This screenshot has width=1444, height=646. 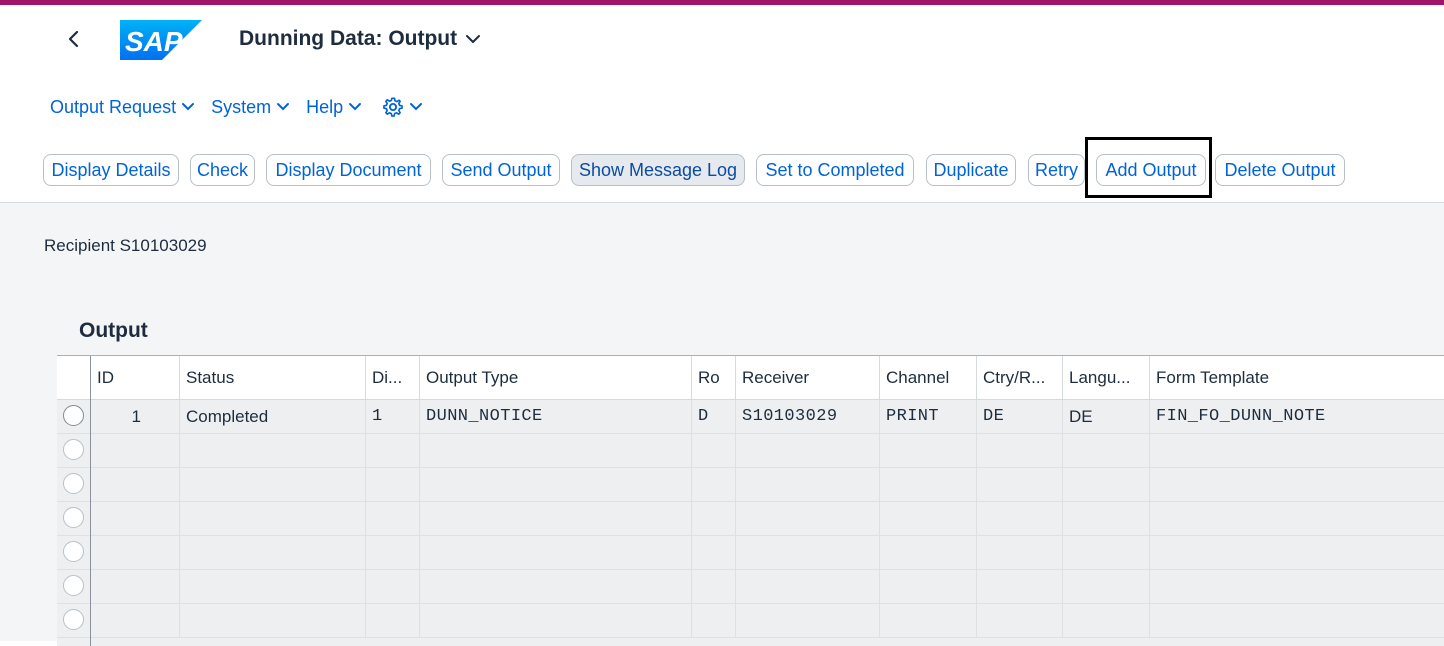 What do you see at coordinates (241, 106) in the screenshot?
I see `menu-label: System` at bounding box center [241, 106].